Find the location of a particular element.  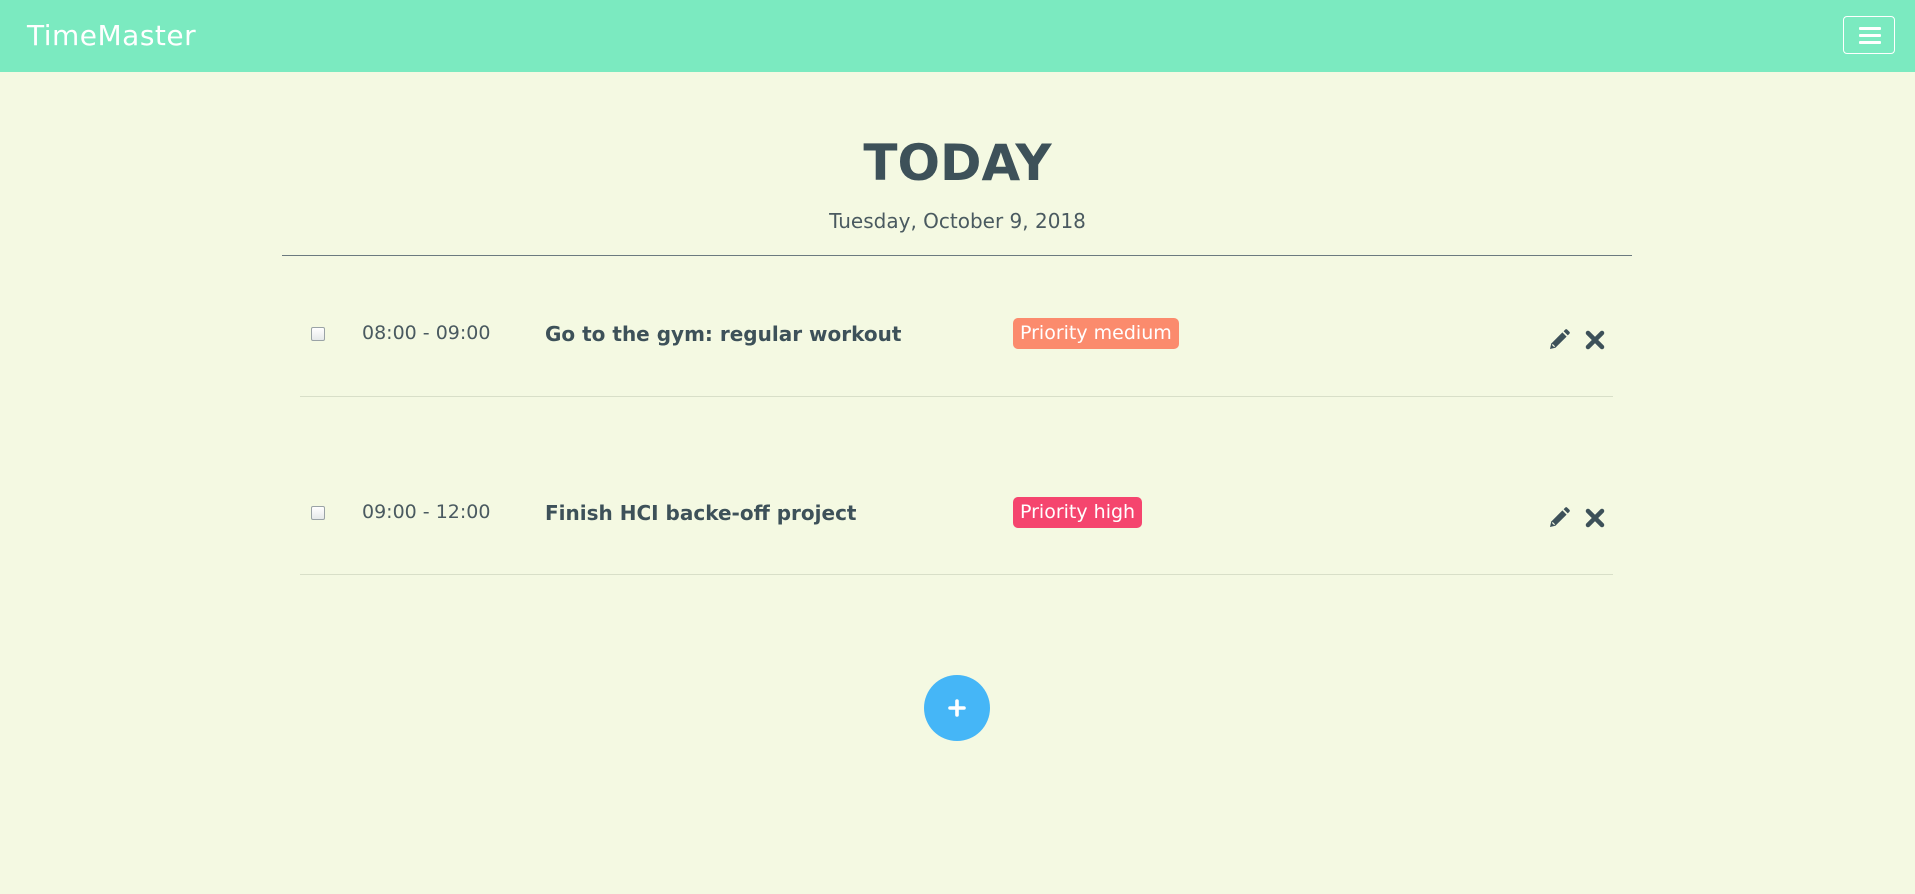

task-name: Finish HCI backe-off project is located at coordinates (701, 513).